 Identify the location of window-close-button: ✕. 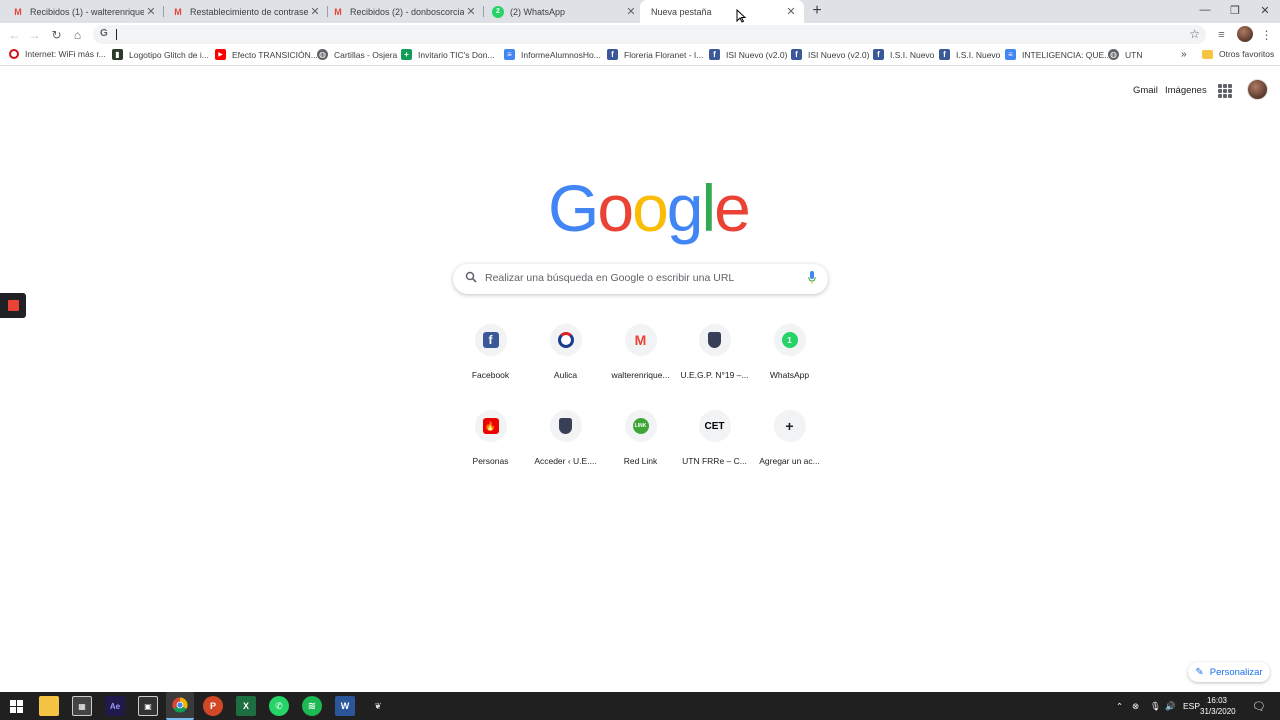
(1265, 10).